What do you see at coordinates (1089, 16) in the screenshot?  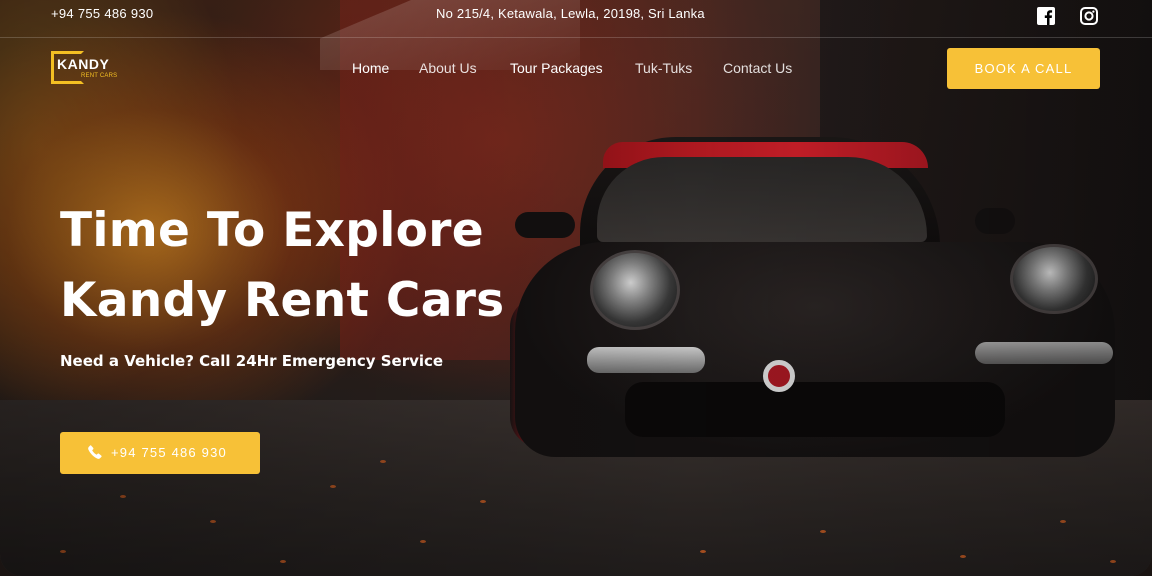 I see `instagram-icon` at bounding box center [1089, 16].